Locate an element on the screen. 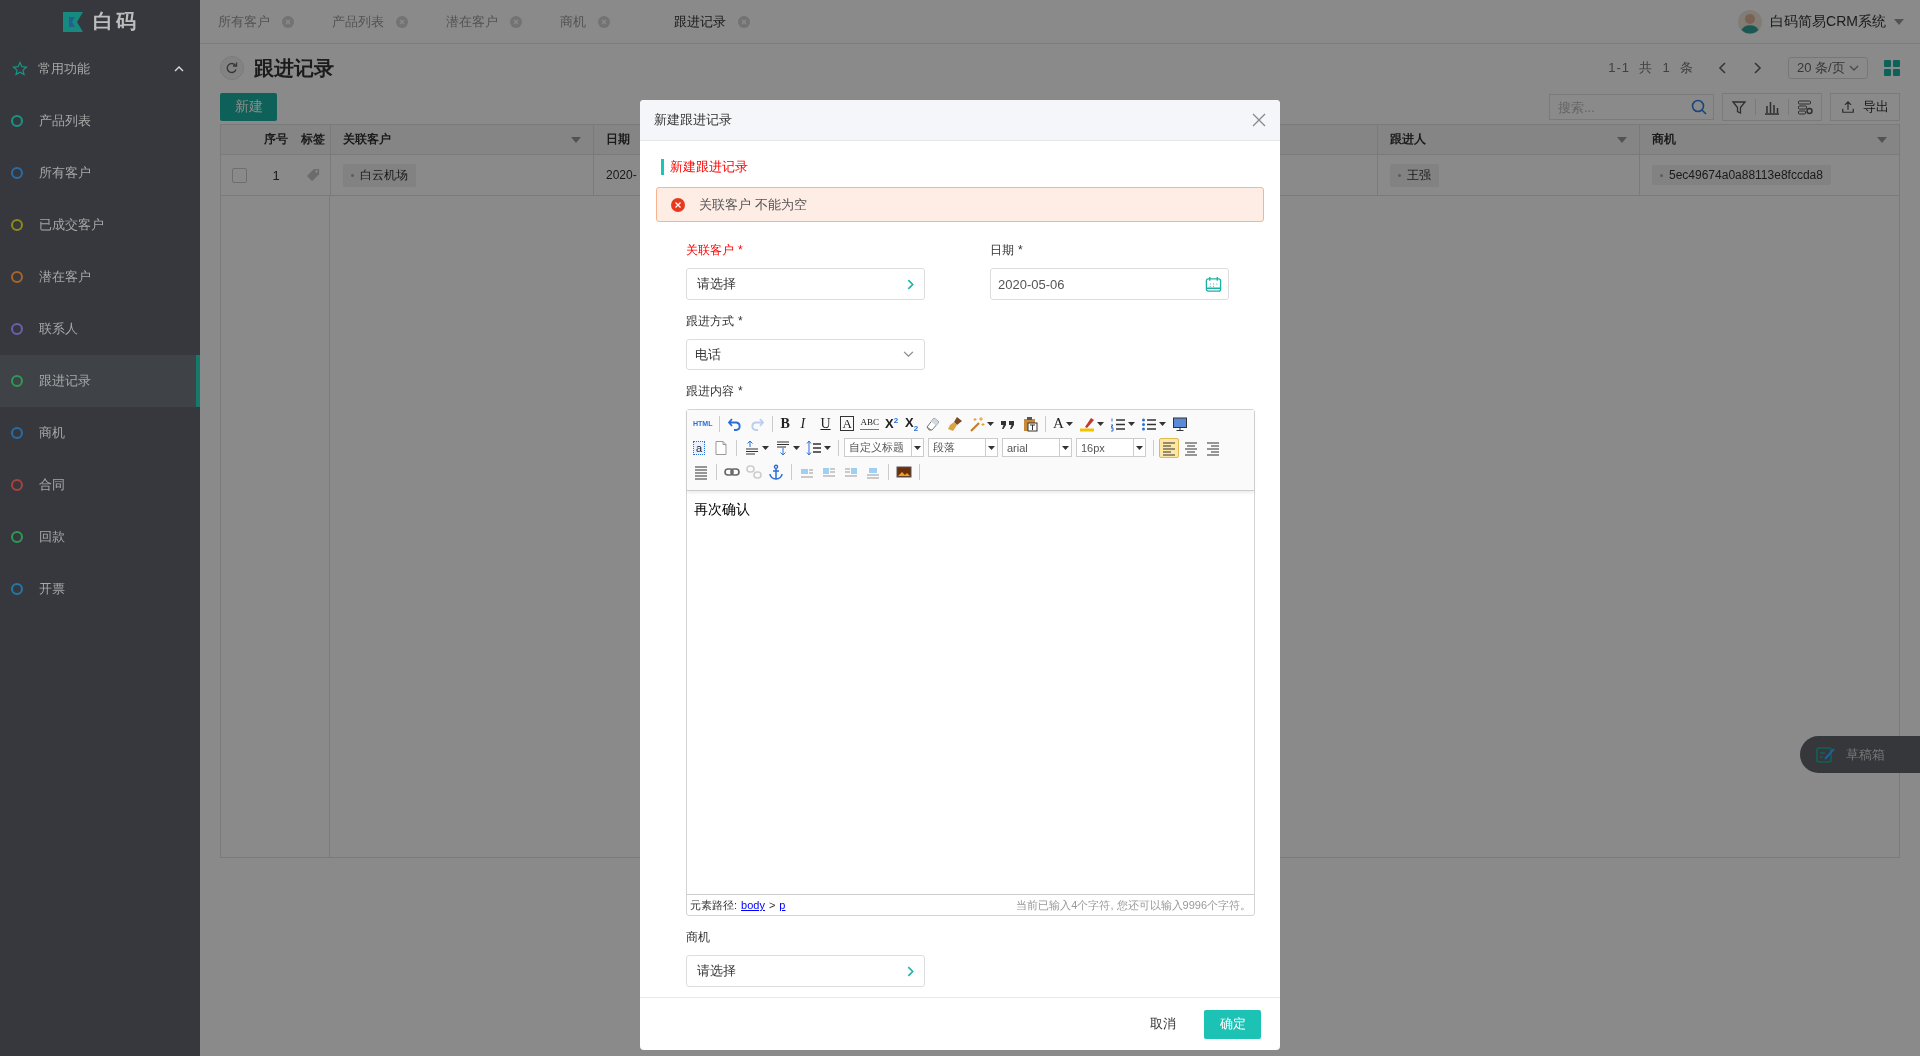  previous-page-icon is located at coordinates (1722, 68).